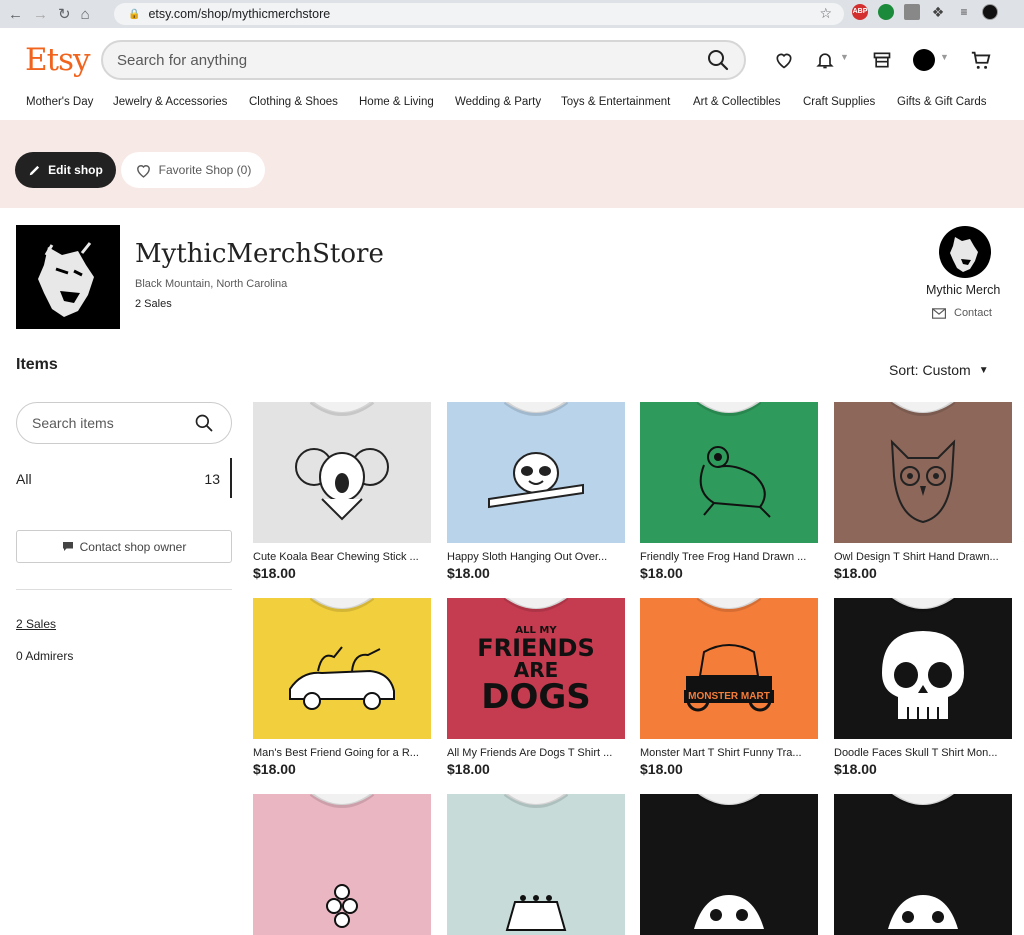 The height and width of the screenshot is (935, 1024). Describe the element at coordinates (990, 12) in the screenshot. I see `profile-avatar` at that location.